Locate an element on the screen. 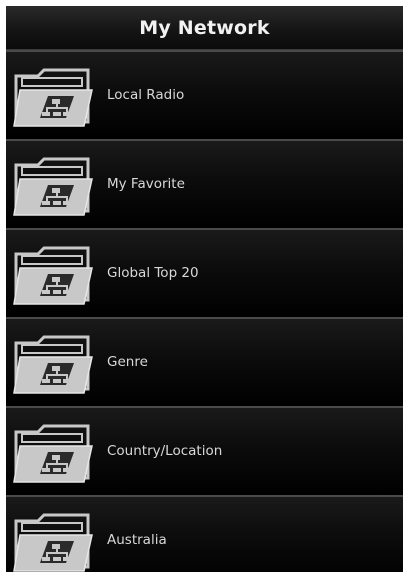 The image size is (409, 578). list-item-label: My Favorite is located at coordinates (146, 184).